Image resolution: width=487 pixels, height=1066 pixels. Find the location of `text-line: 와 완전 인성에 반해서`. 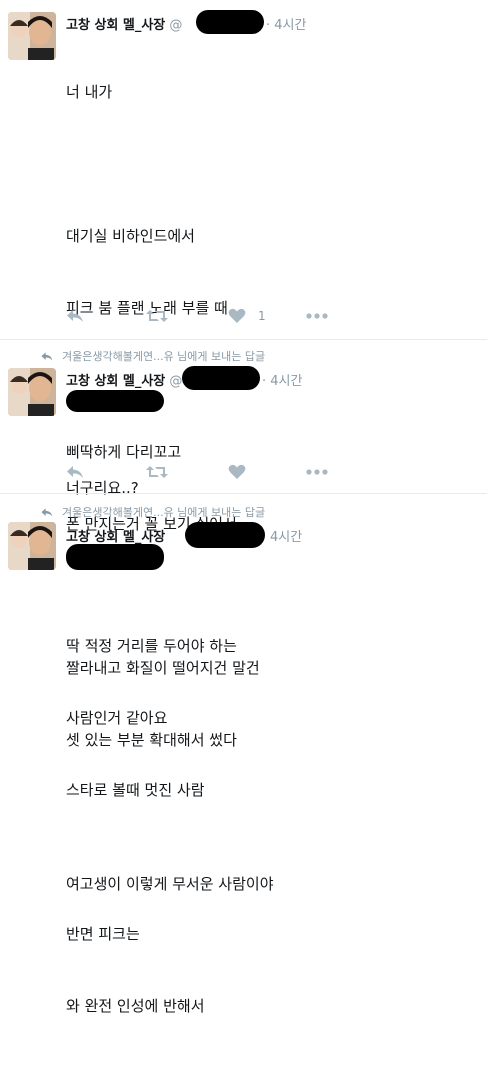

text-line: 와 완전 인성에 반해서 is located at coordinates (135, 1006).